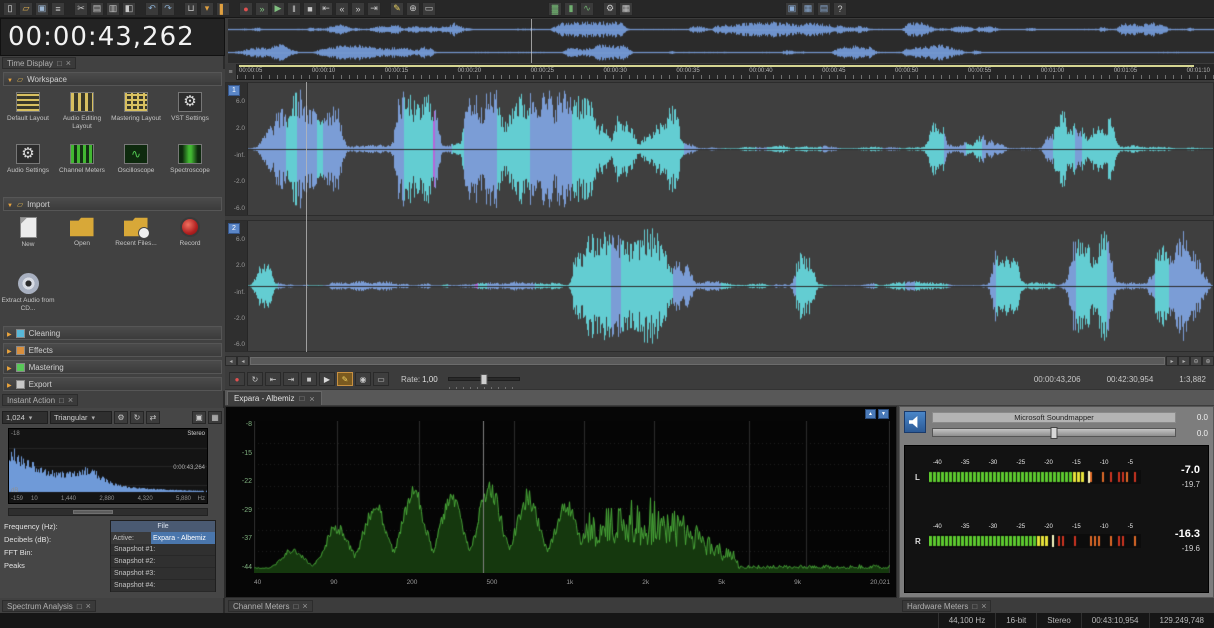  I want to click on channel-meters-button: Channel Meters, so click(82, 166).